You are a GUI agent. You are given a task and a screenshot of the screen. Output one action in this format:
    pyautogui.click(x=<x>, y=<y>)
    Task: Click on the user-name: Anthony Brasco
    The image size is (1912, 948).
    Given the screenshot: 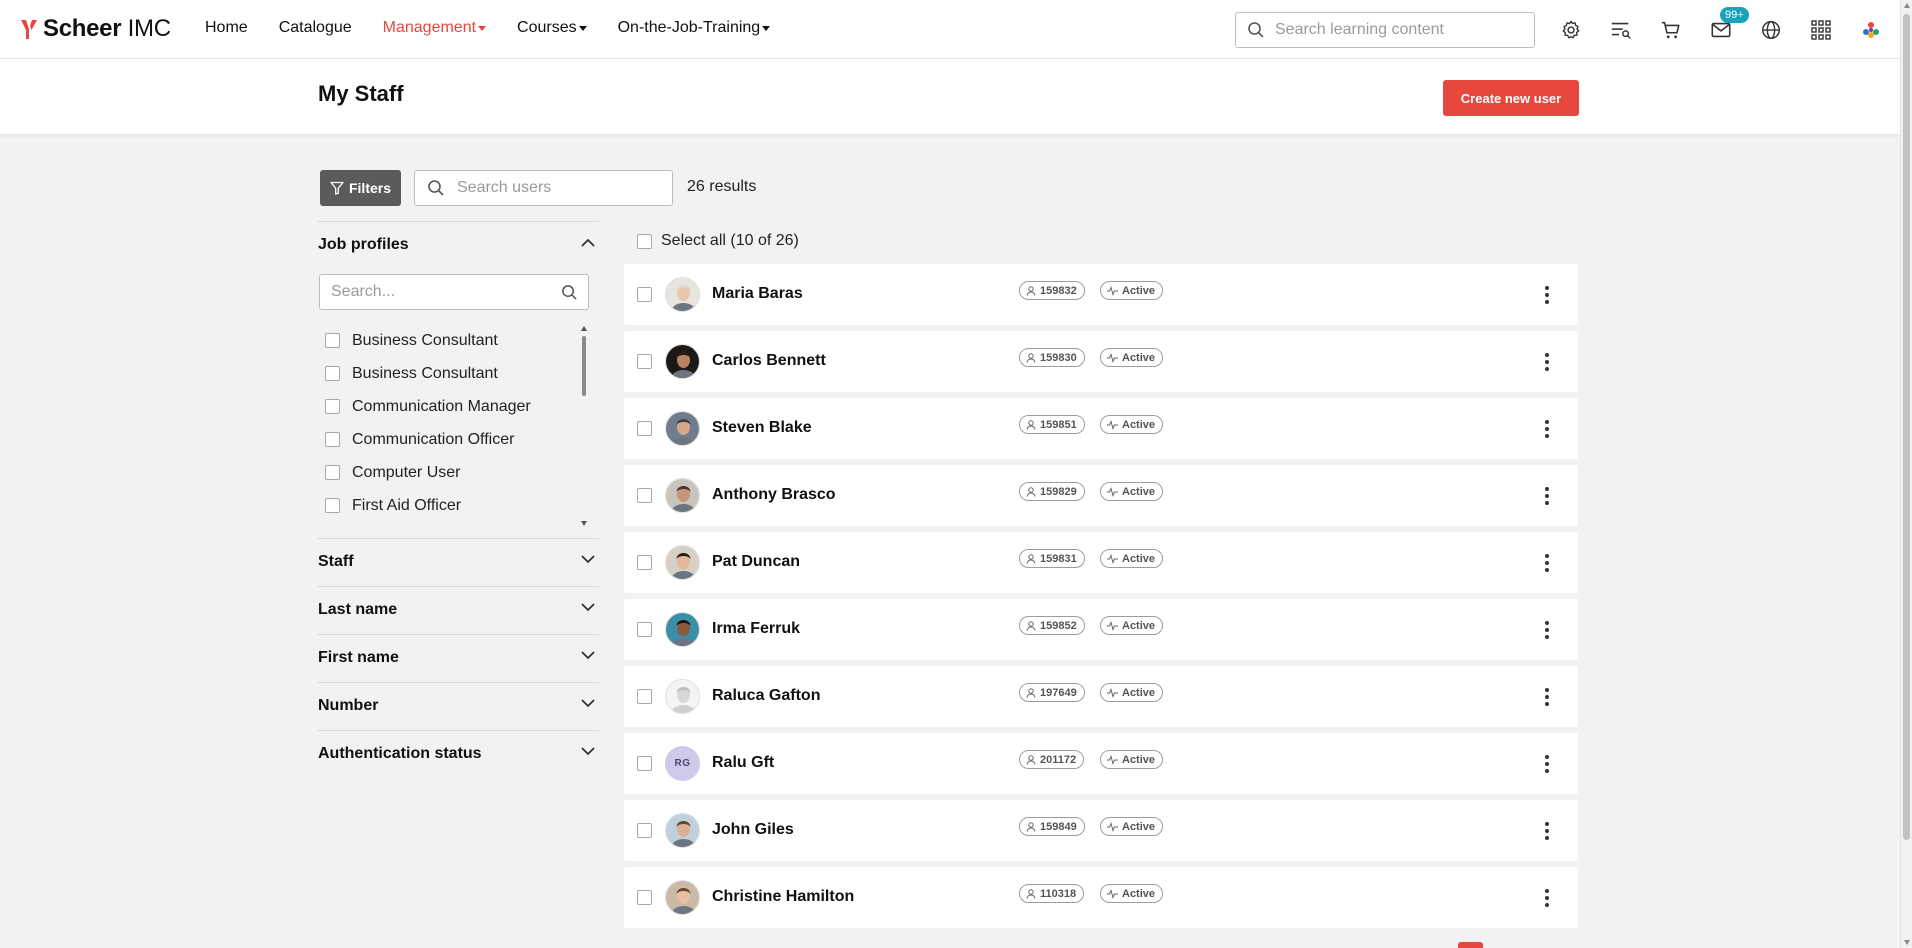 What is the action you would take?
    pyautogui.click(x=774, y=495)
    